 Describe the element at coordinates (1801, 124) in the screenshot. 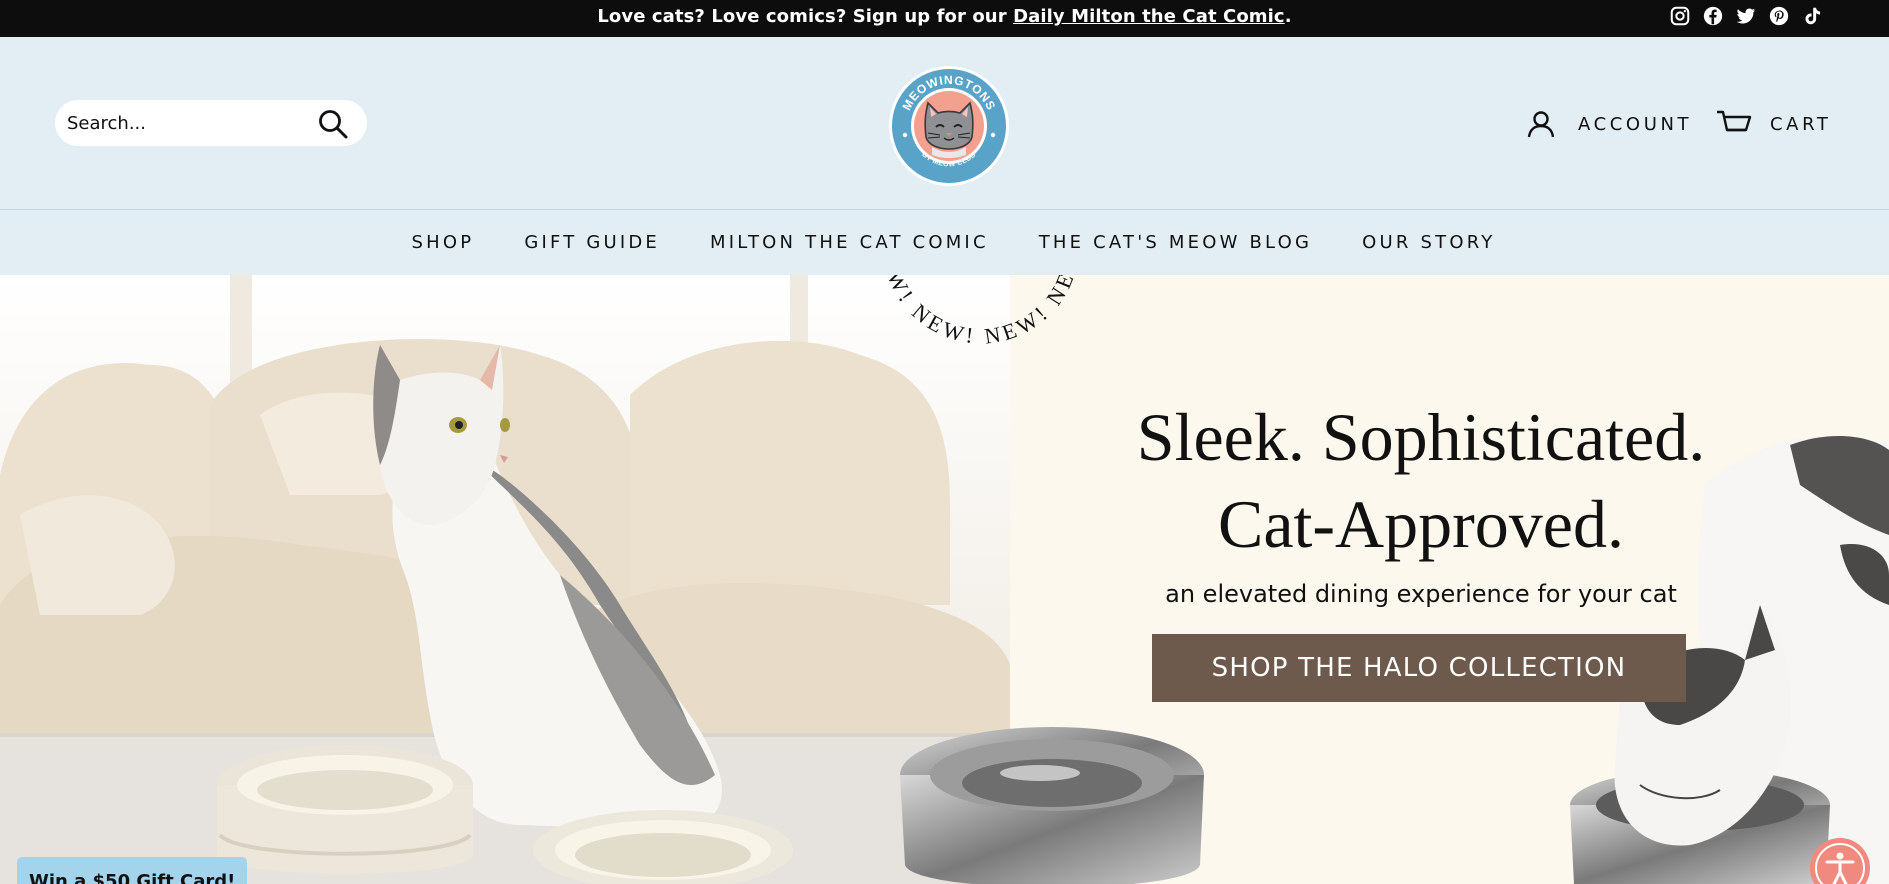

I see `cart-label: CART` at that location.